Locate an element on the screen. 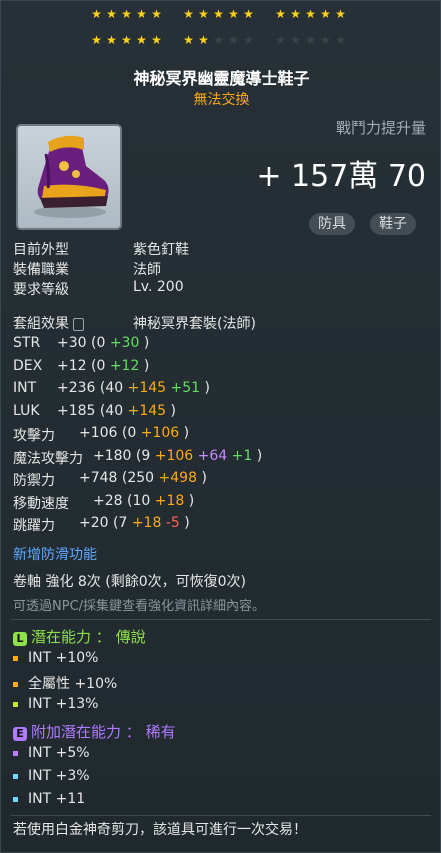 The image size is (441, 853). stat-name: LUK is located at coordinates (26, 410).